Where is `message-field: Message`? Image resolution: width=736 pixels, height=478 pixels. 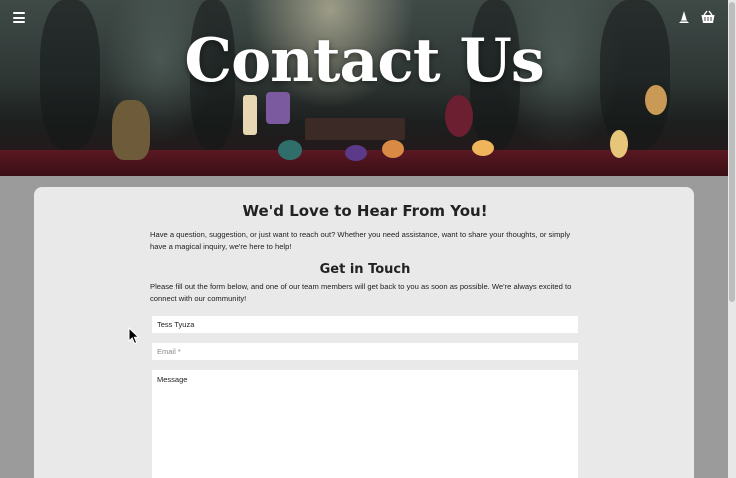
message-field: Message is located at coordinates (365, 424).